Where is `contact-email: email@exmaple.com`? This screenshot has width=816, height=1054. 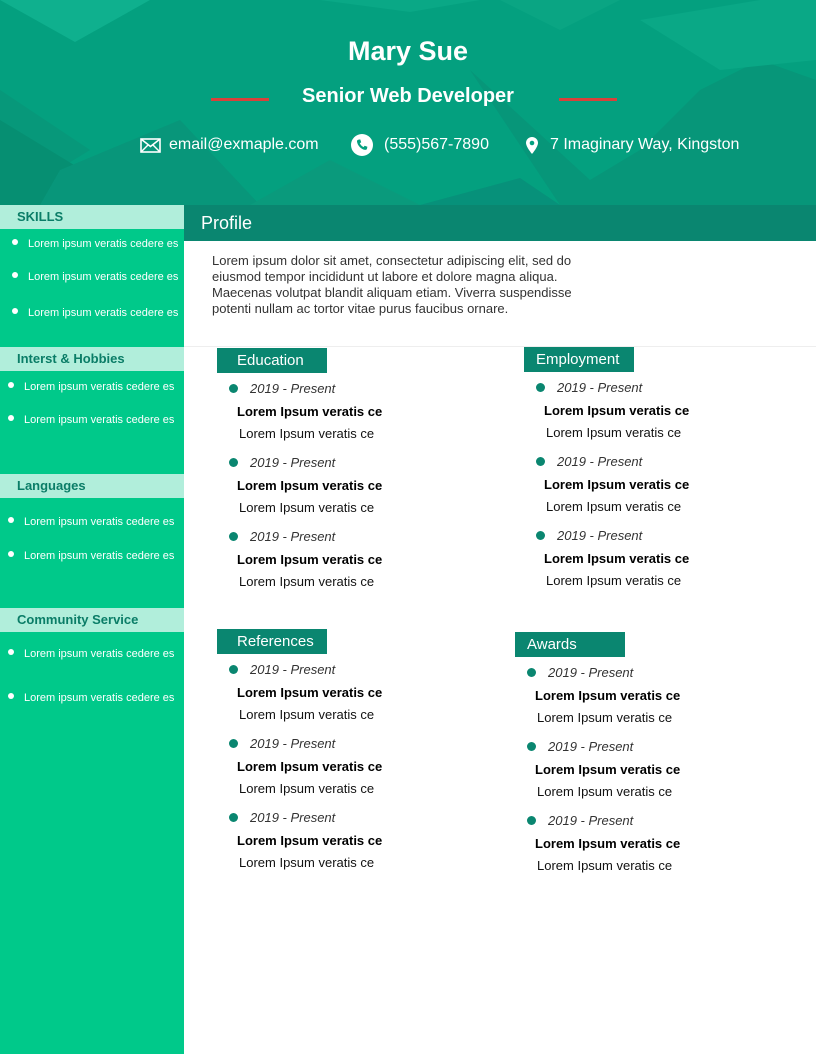
contact-email: email@exmaple.com is located at coordinates (229, 145).